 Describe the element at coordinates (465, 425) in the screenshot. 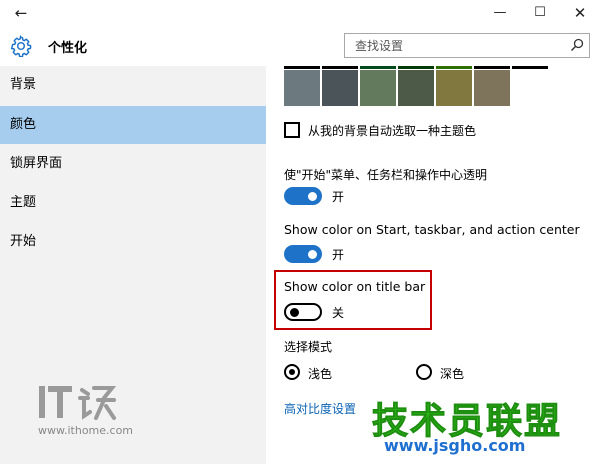

I see `brand-watermark: 技术员联盟 www.jsgho.com` at that location.